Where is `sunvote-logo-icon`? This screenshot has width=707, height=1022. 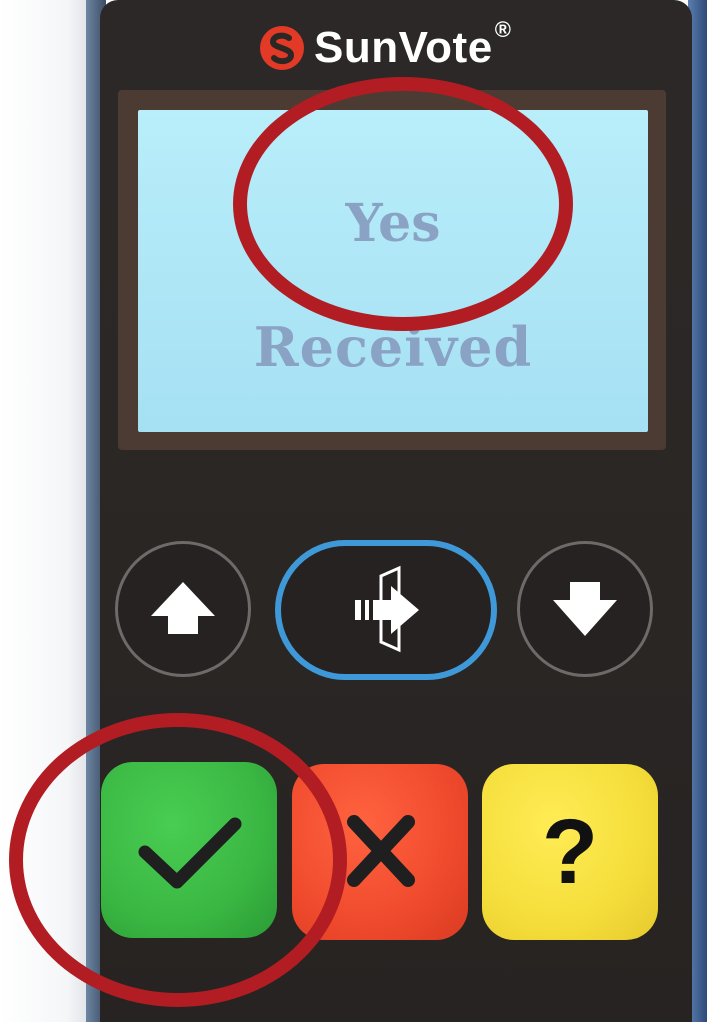 sunvote-logo-icon is located at coordinates (282, 48).